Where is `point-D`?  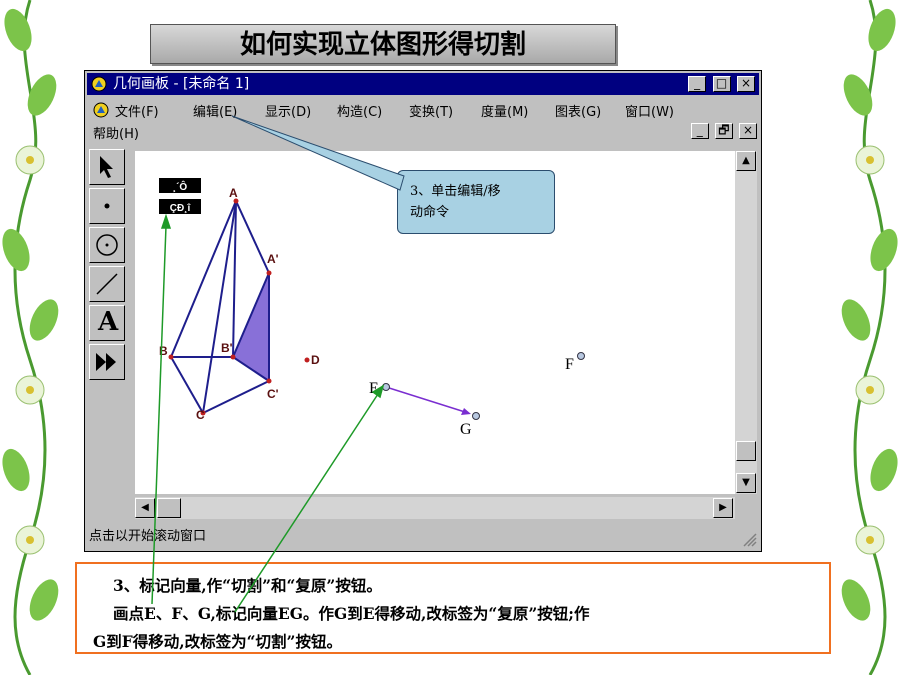 point-D is located at coordinates (307, 360).